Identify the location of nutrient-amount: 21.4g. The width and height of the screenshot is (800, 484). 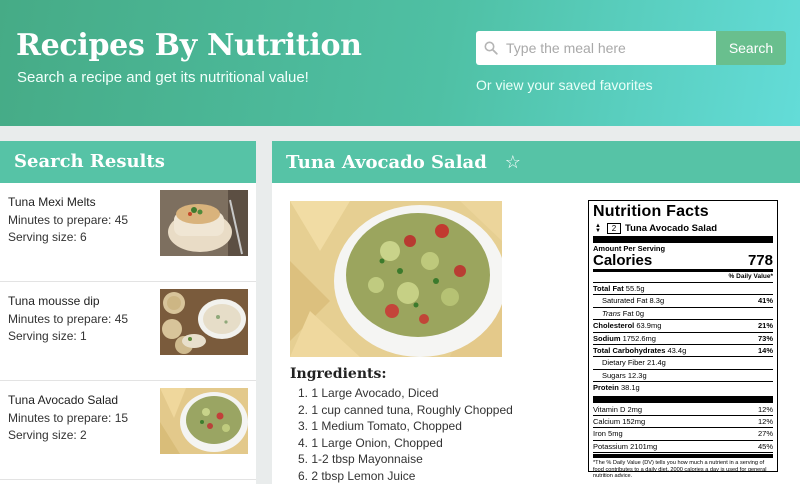
(656, 363).